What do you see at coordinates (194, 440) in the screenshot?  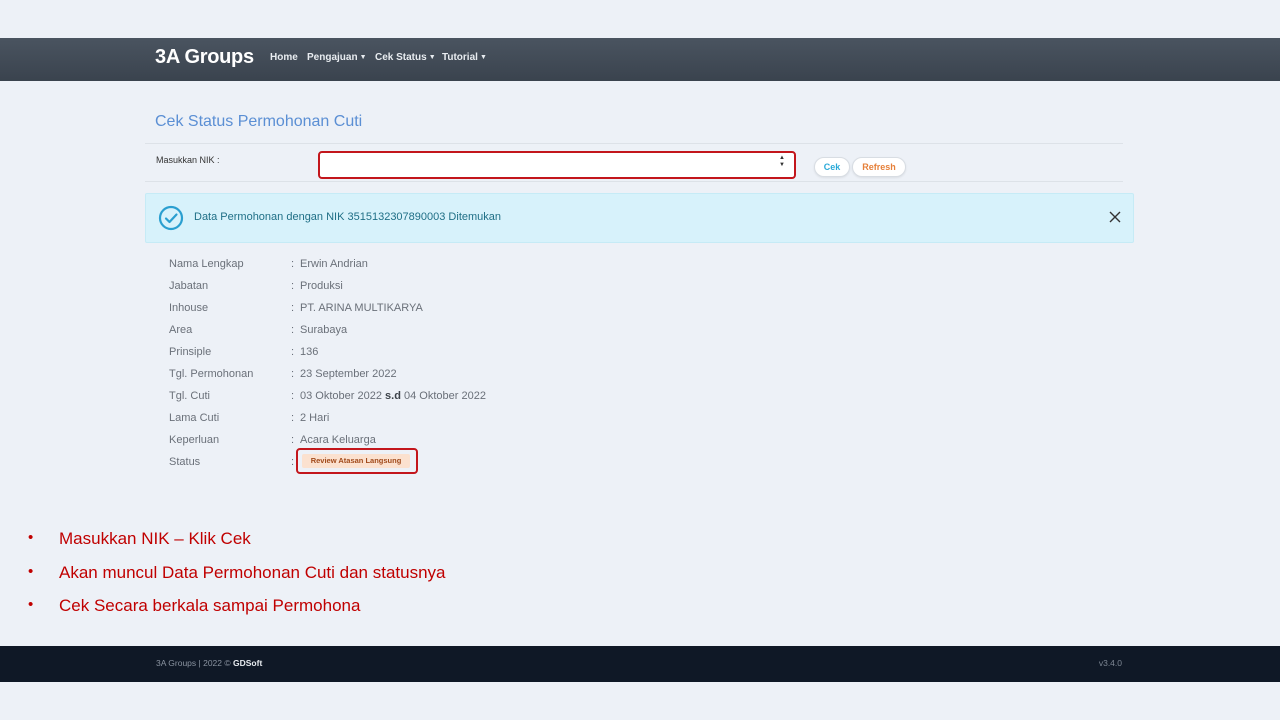 I see `detail-label: Keperluan` at bounding box center [194, 440].